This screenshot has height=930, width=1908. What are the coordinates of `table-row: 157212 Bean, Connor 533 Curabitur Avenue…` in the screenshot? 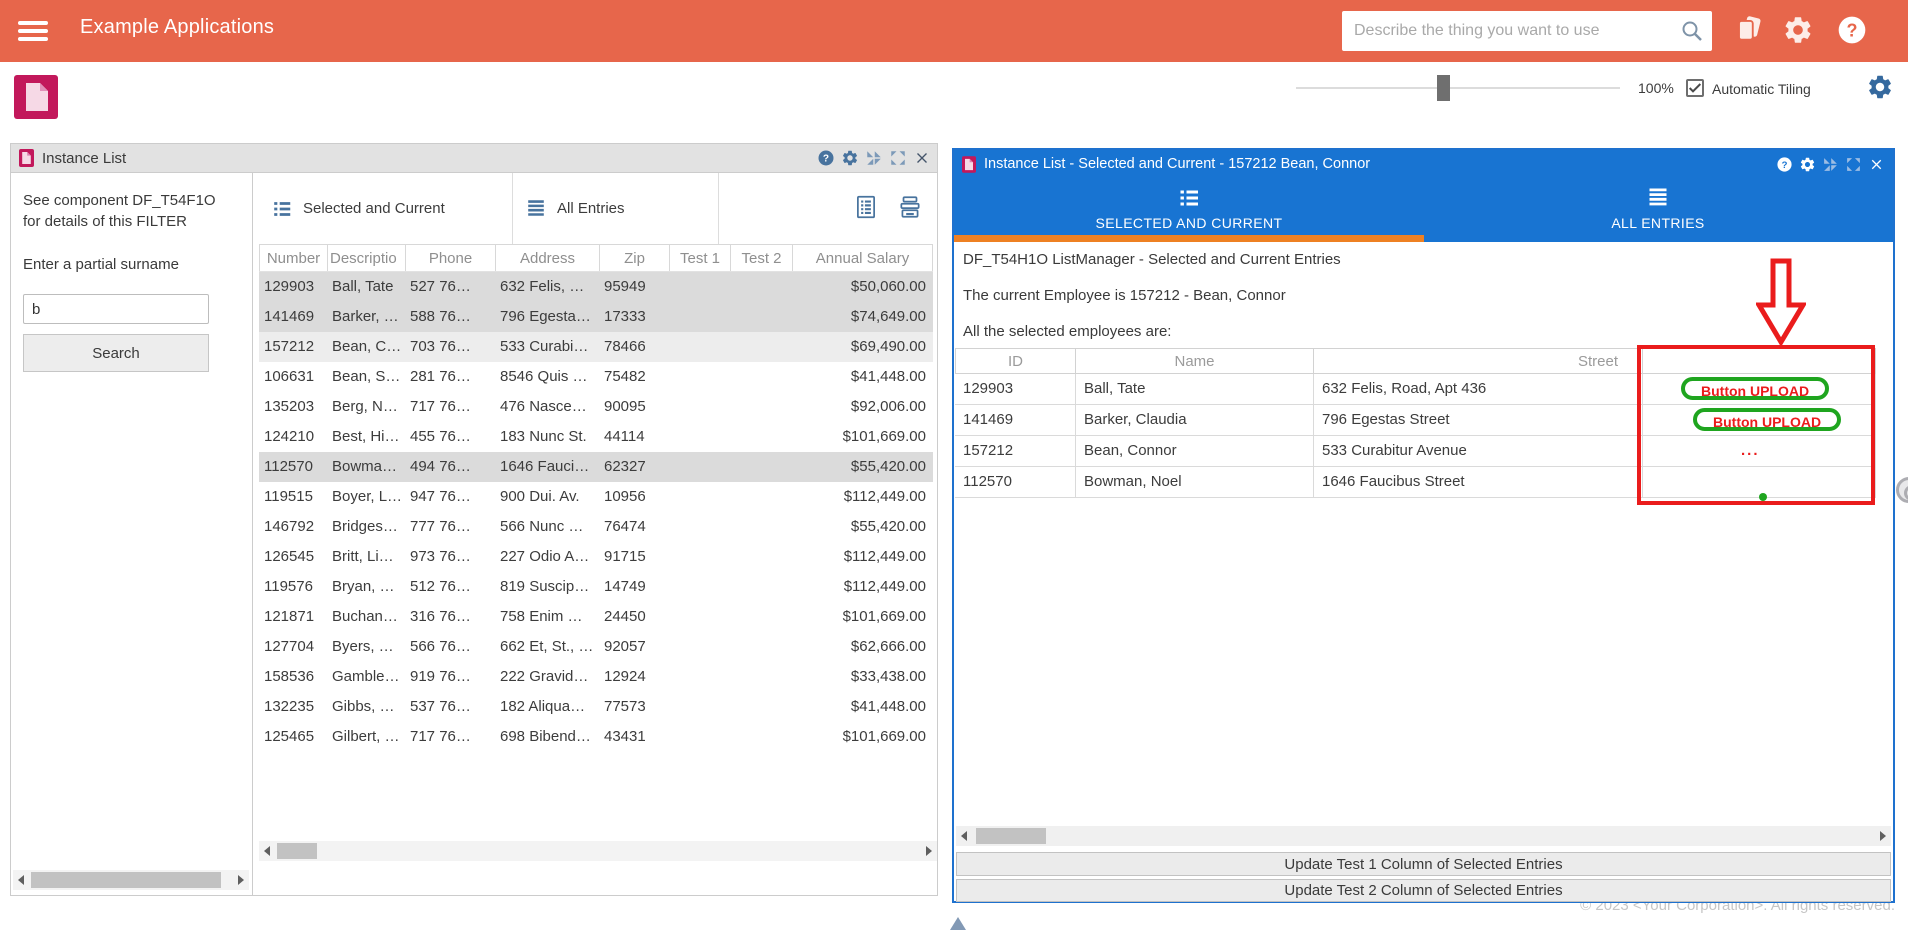 It's located at (1415, 451).